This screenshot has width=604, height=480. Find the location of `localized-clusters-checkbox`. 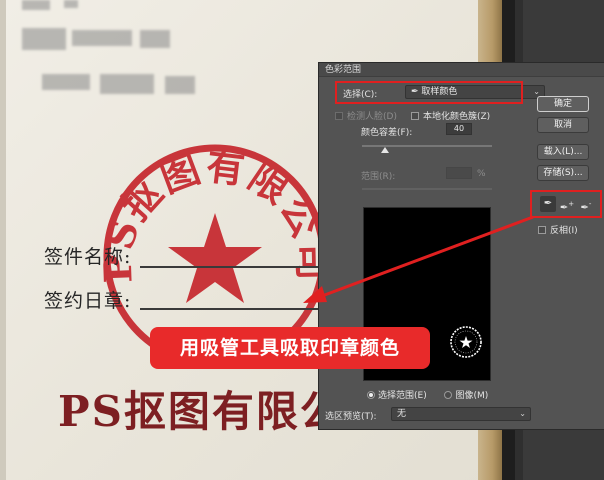

localized-clusters-checkbox is located at coordinates (415, 116).